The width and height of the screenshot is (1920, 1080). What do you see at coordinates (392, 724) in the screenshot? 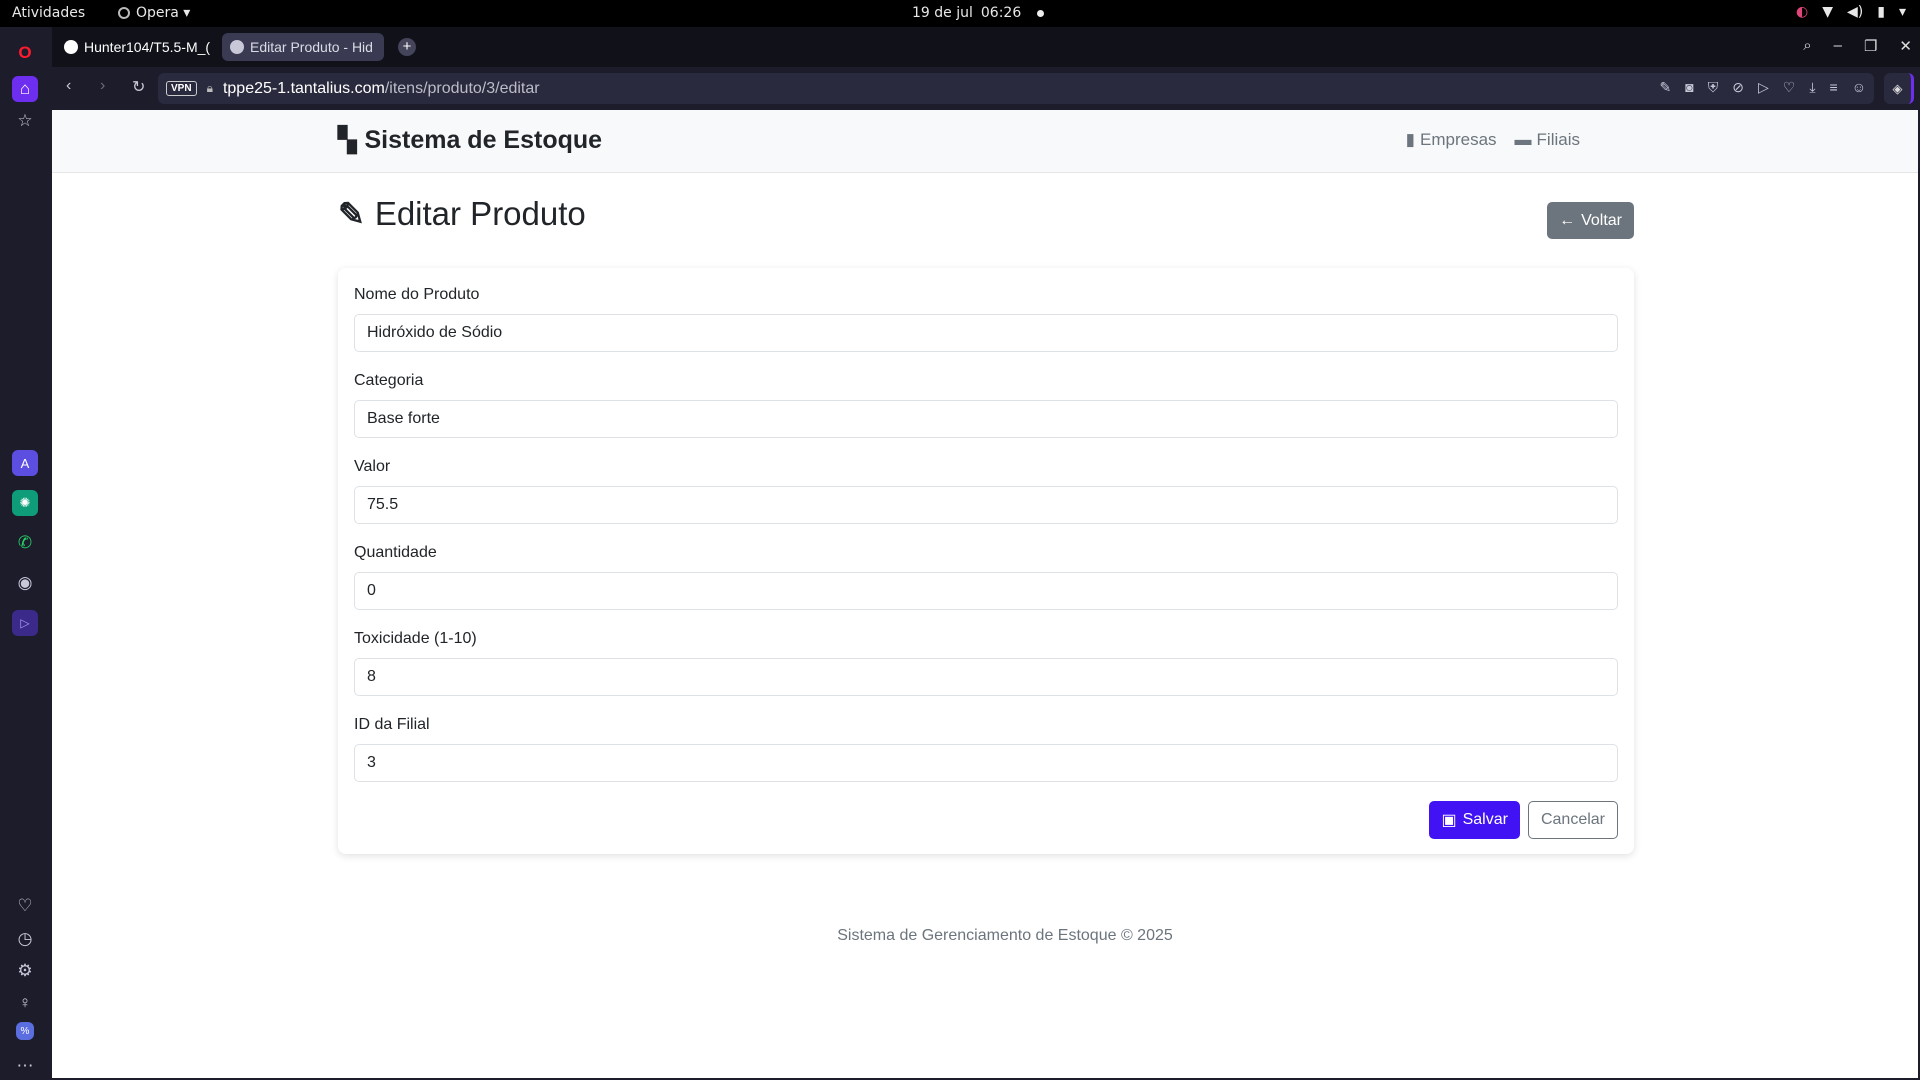
I see `field-label: ID da Filial` at bounding box center [392, 724].